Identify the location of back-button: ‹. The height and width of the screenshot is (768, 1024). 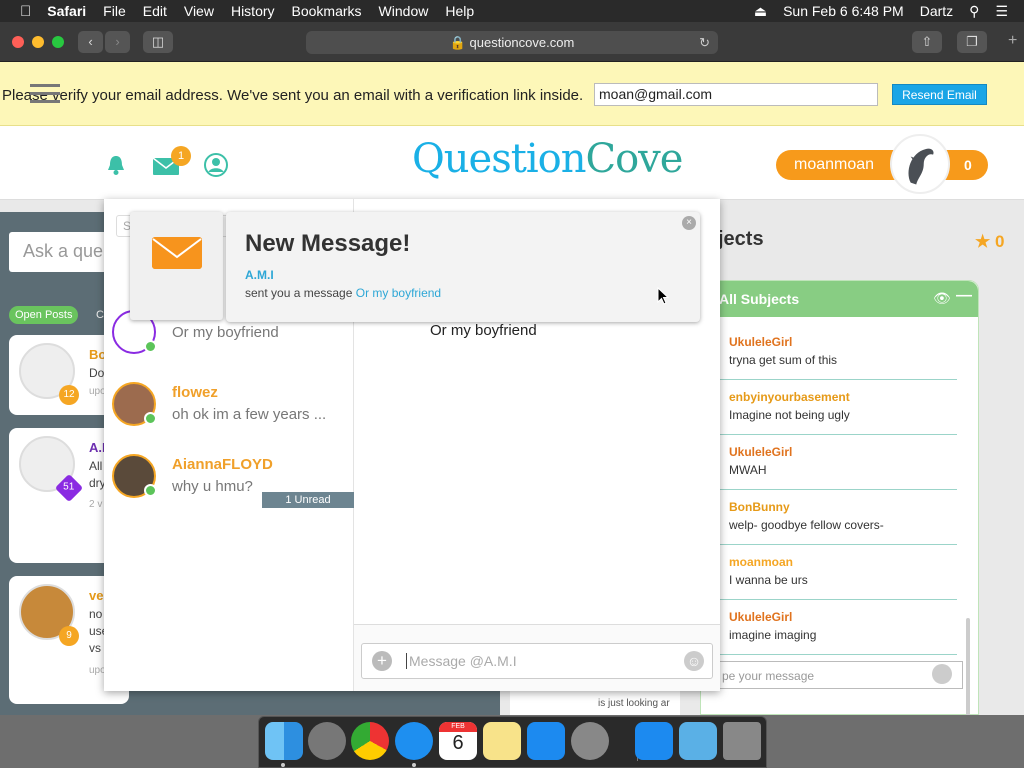
(90, 42).